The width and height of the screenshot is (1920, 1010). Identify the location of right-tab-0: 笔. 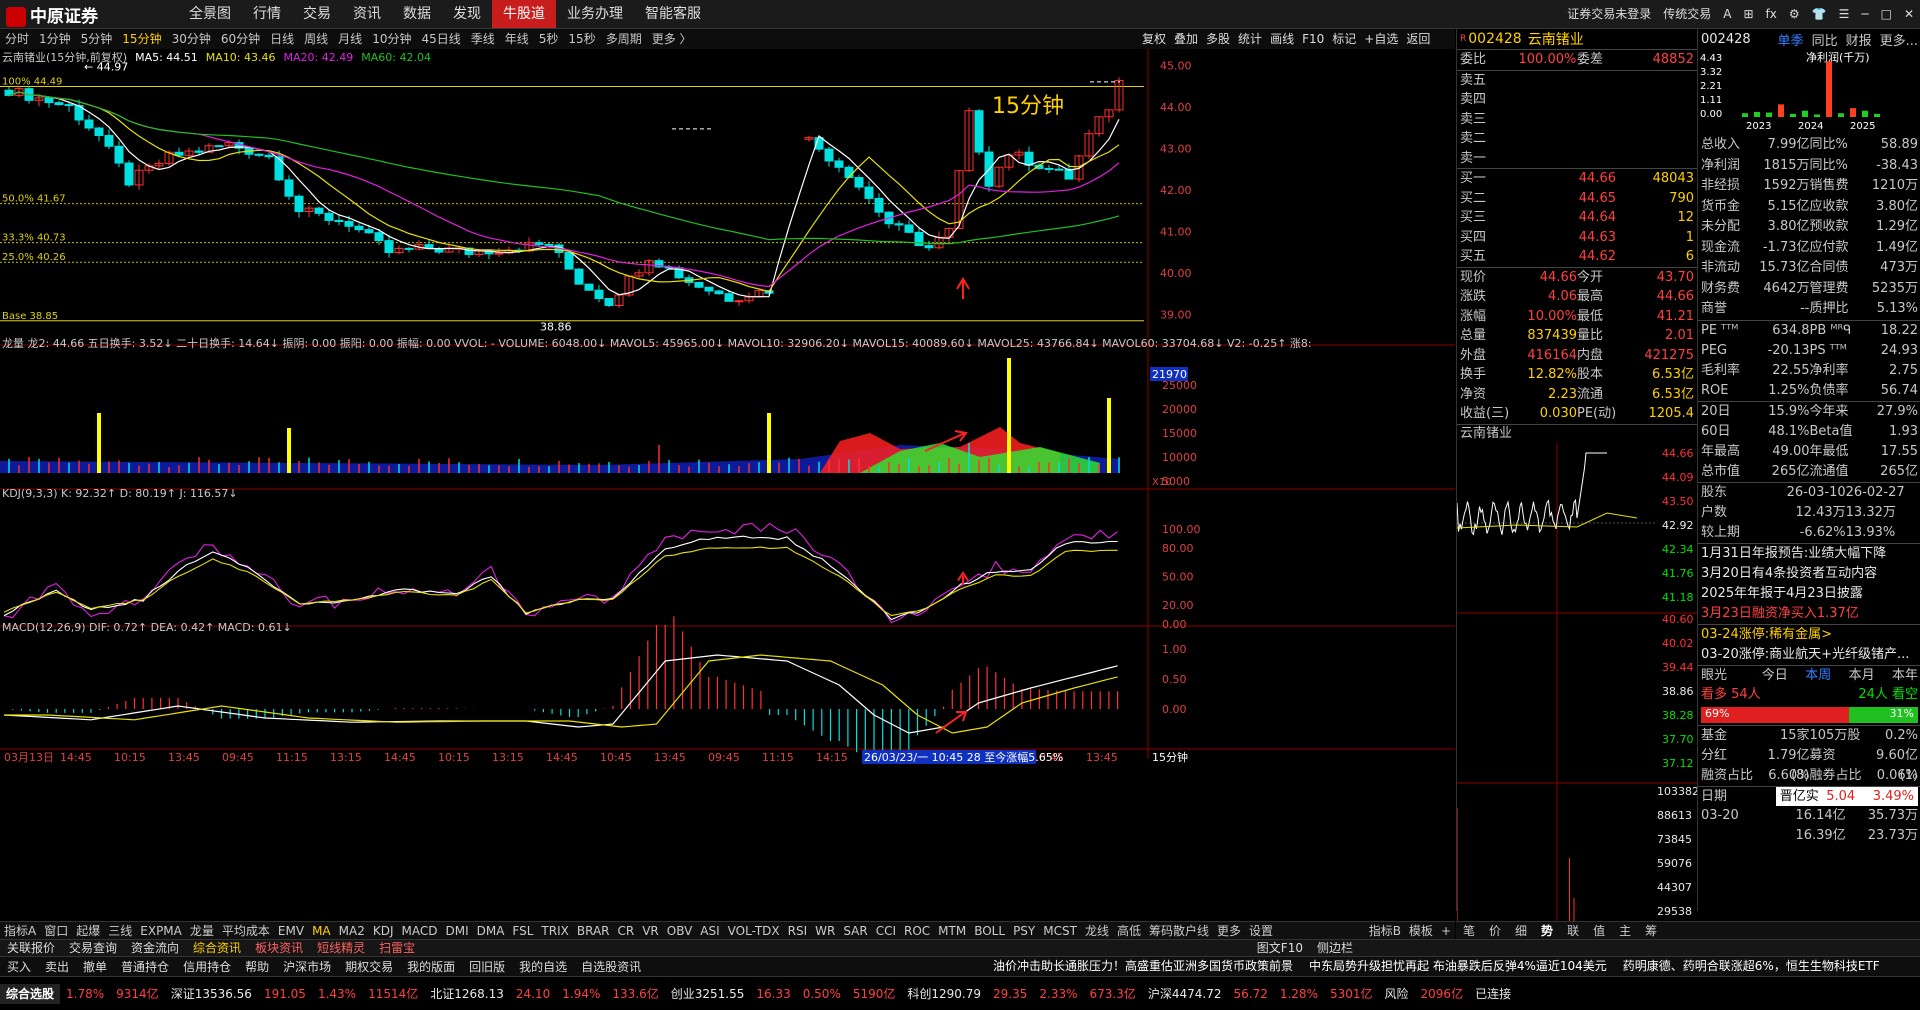
(1469, 931).